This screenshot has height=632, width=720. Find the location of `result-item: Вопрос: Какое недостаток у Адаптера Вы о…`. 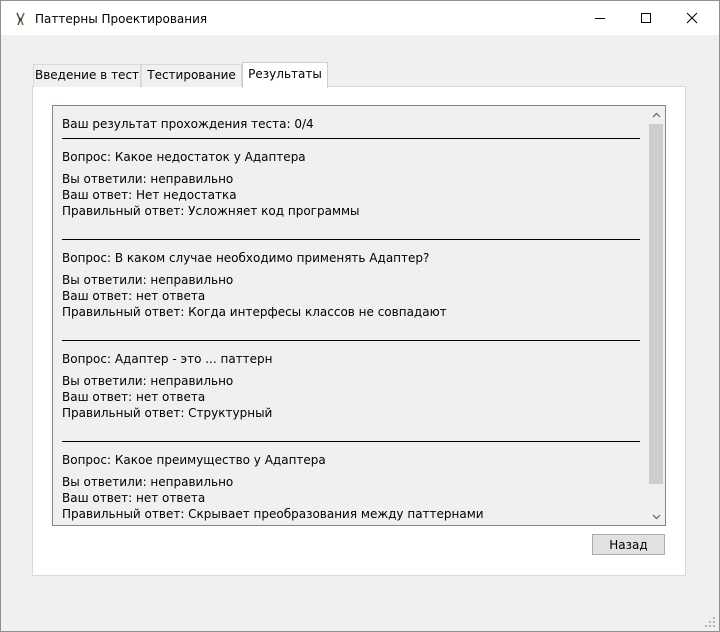

result-item: Вопрос: Какое недостаток у Адаптера Вы о… is located at coordinates (351, 188).